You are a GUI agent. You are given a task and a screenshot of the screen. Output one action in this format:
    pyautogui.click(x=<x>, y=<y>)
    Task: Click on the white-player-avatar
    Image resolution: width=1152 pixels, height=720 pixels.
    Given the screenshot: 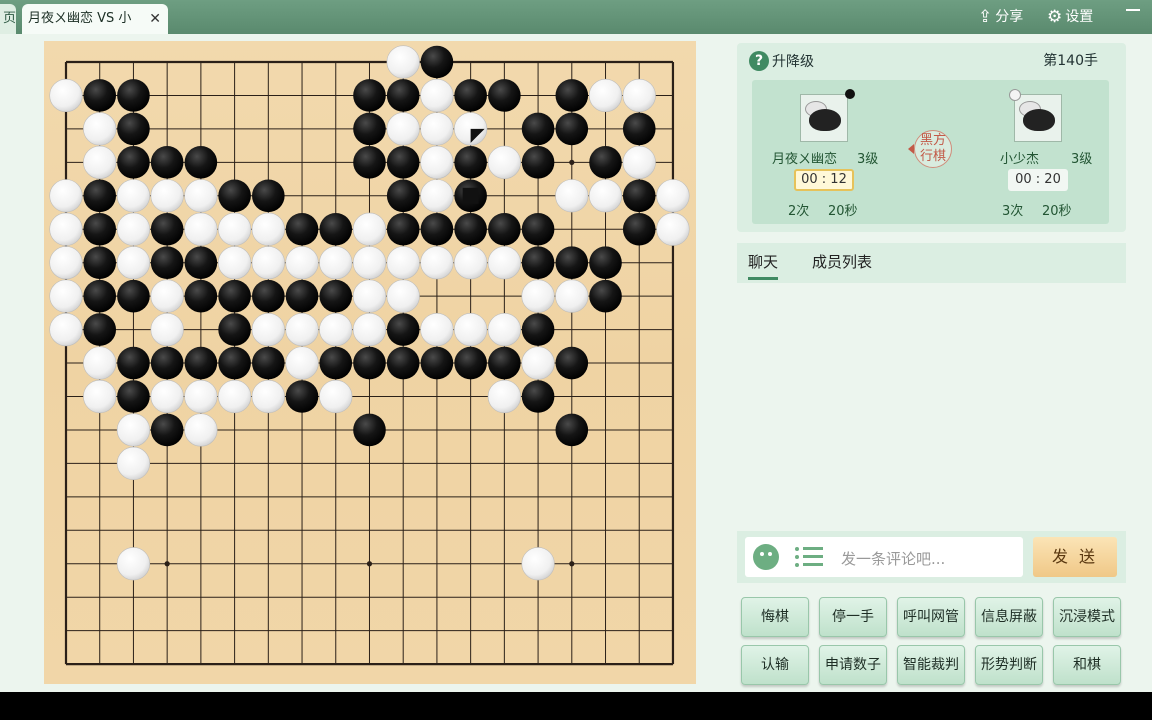 What is the action you would take?
    pyautogui.click(x=1038, y=118)
    